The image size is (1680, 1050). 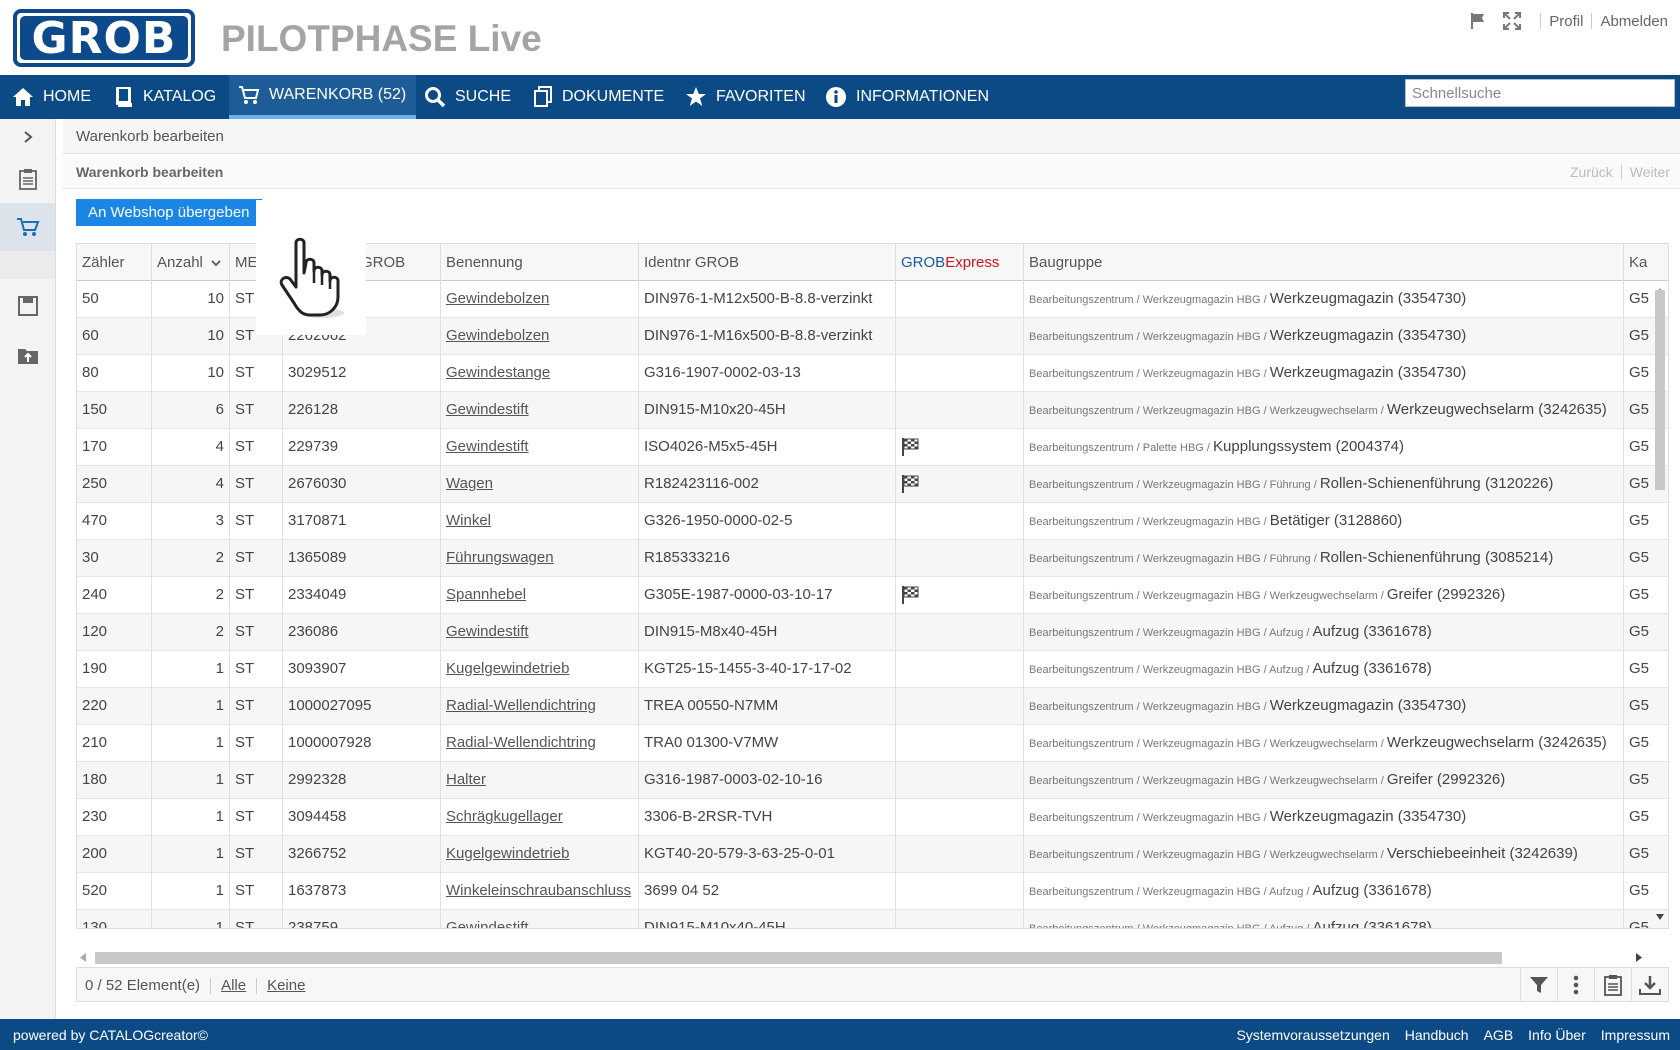 What do you see at coordinates (598, 97) in the screenshot?
I see `nav-documents: DOKUMENTE` at bounding box center [598, 97].